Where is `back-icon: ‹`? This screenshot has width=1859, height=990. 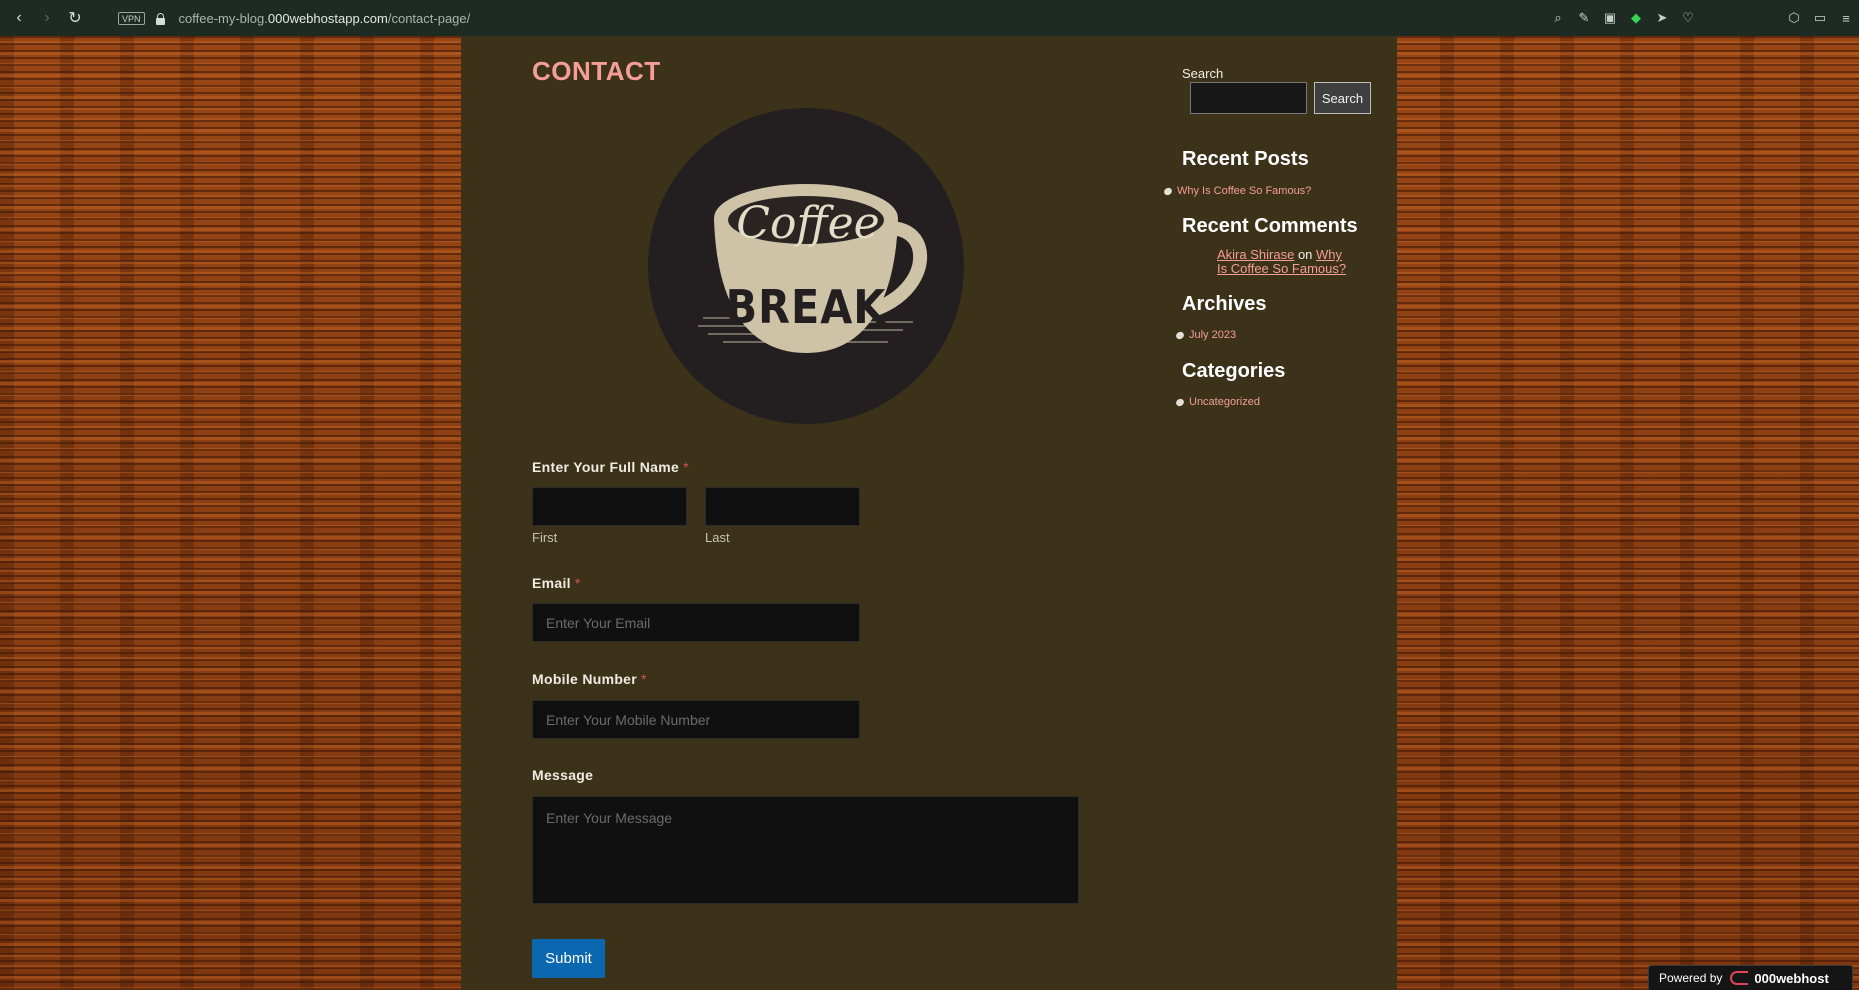 back-icon: ‹ is located at coordinates (19, 18).